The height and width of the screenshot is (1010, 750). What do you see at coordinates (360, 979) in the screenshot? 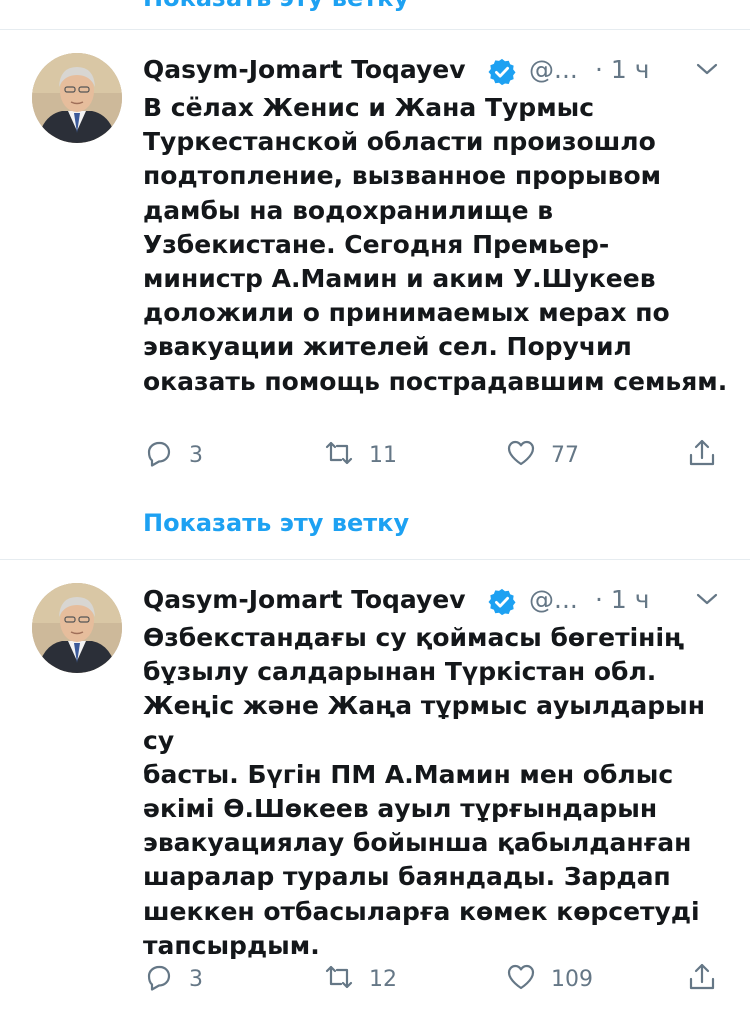
I see `retweet-button: 12` at bounding box center [360, 979].